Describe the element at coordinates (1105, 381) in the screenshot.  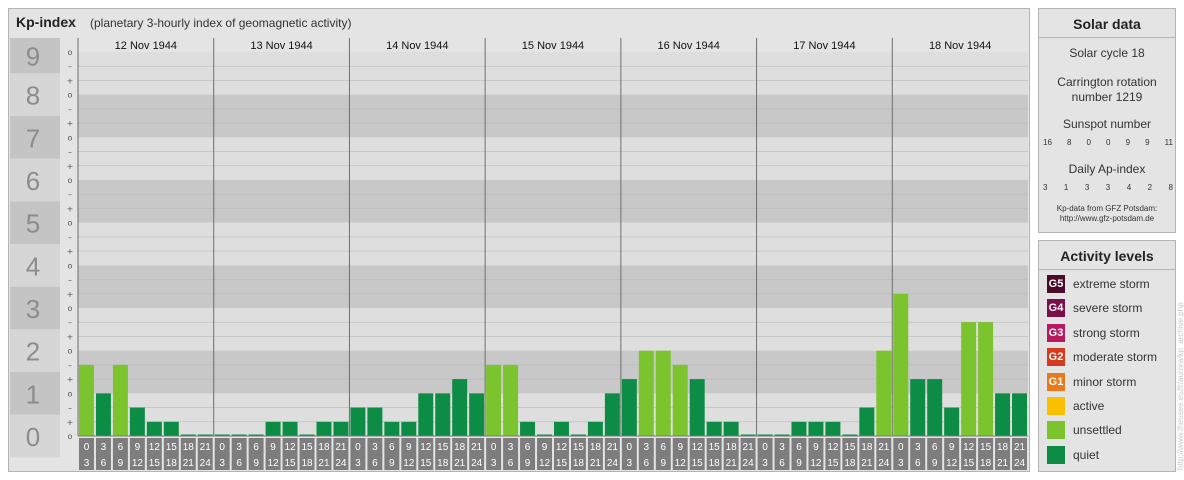
I see `legend-label: minor storm` at that location.